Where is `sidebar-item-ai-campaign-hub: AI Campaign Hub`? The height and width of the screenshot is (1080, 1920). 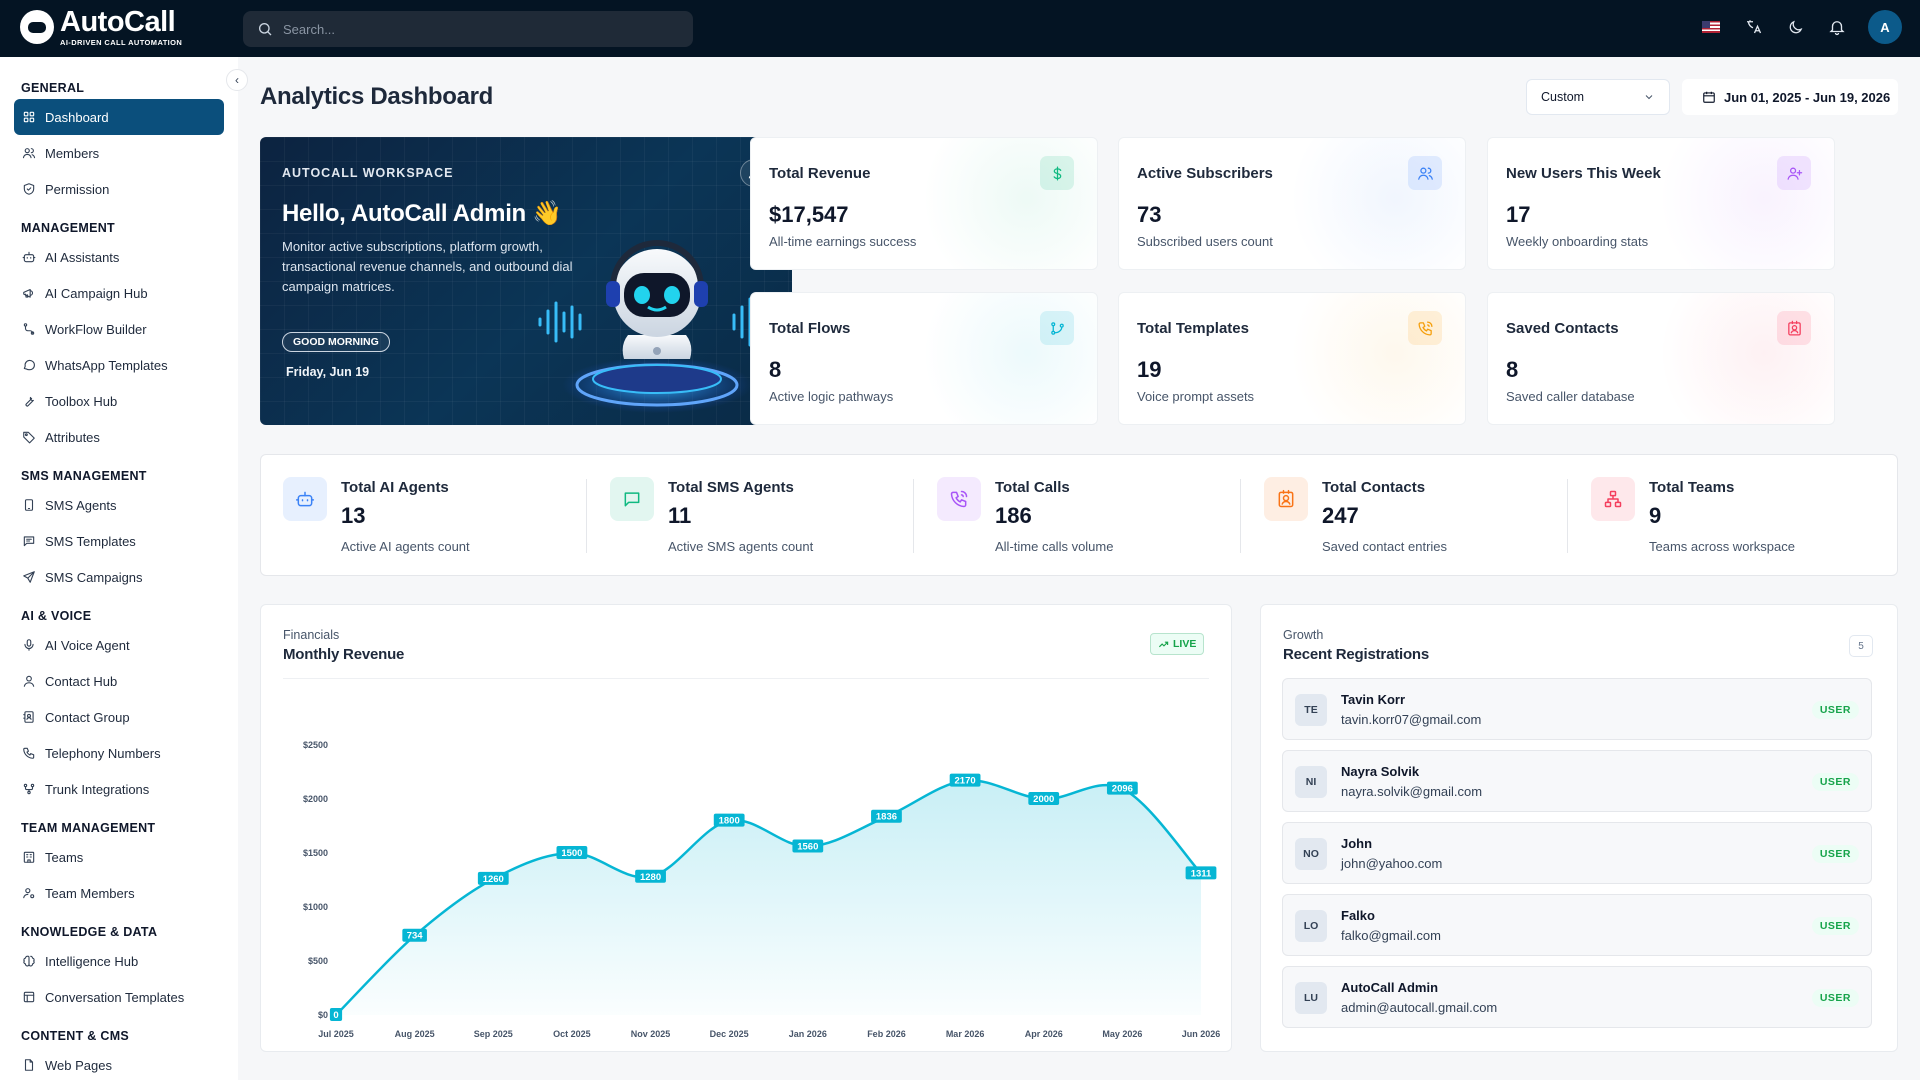 sidebar-item-ai-campaign-hub: AI Campaign Hub is located at coordinates (119, 293).